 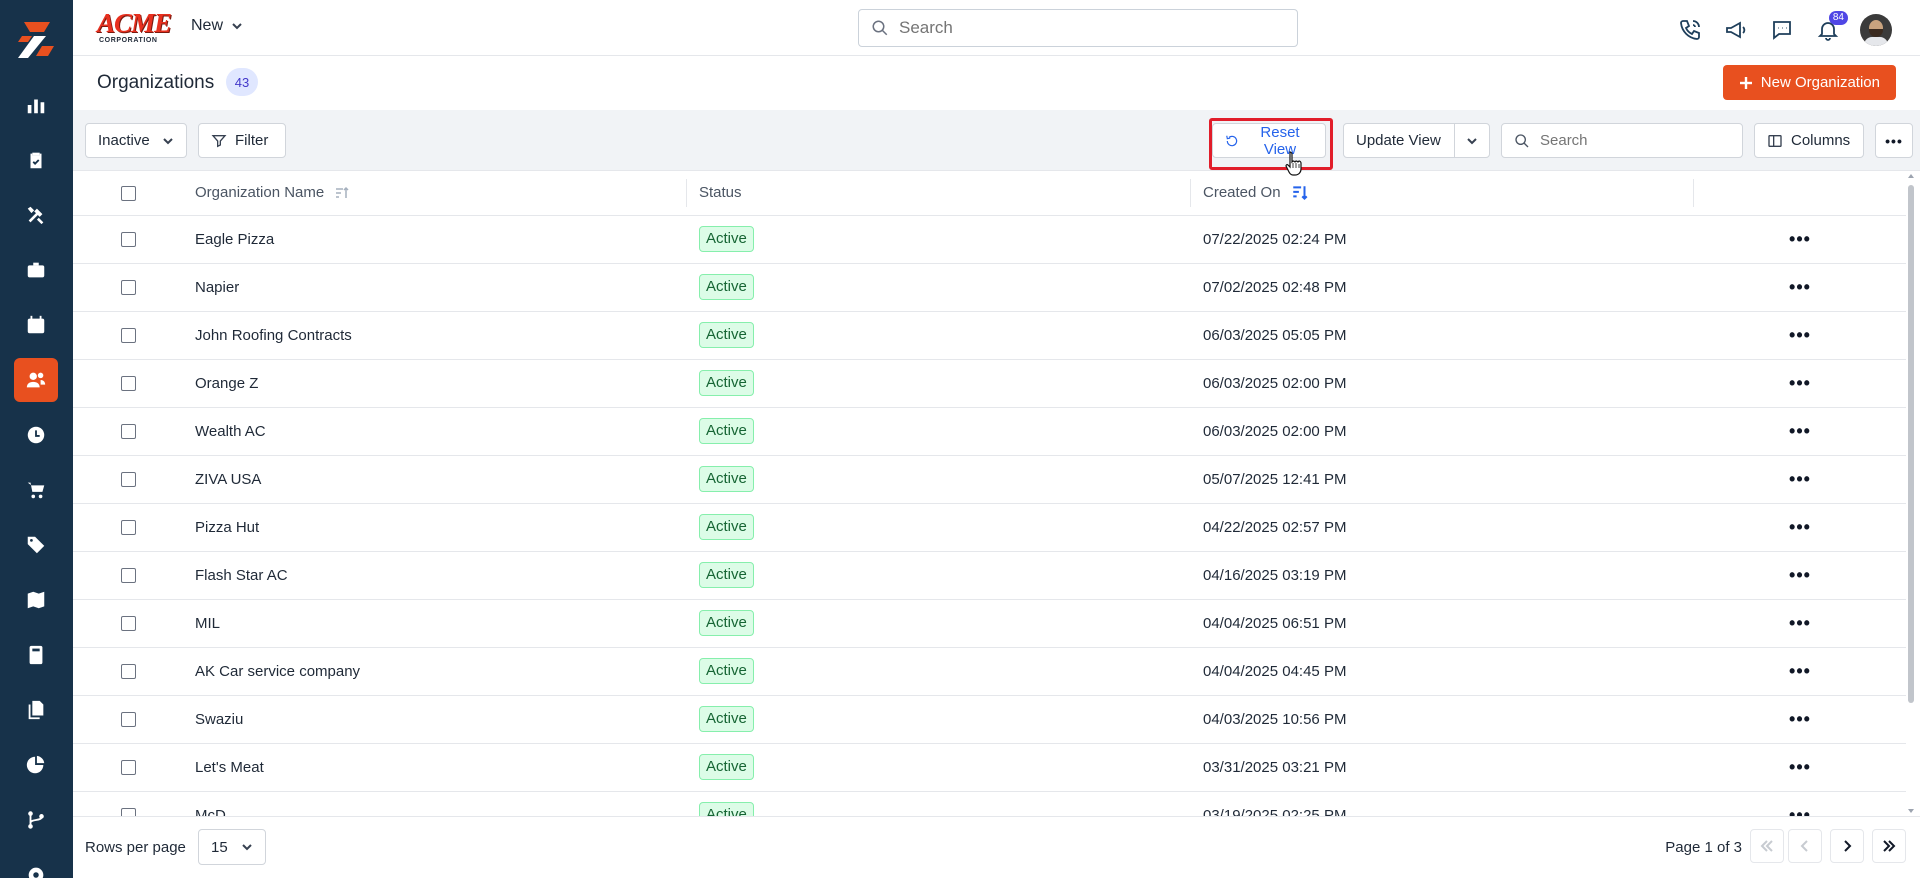 I want to click on global-search, so click(x=1078, y=28).